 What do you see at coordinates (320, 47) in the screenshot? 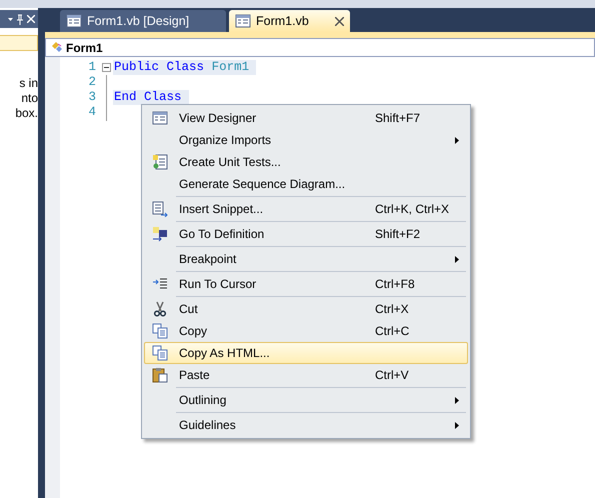
I see `class-dropdown: Form1` at bounding box center [320, 47].